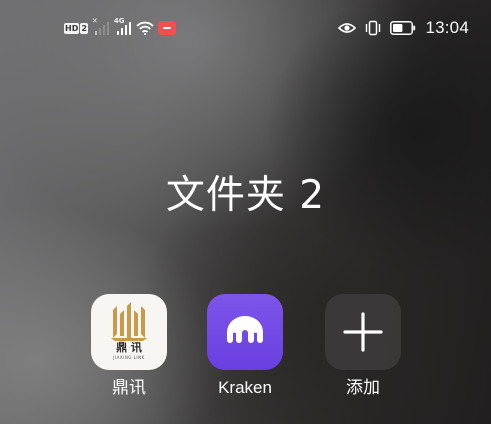 The width and height of the screenshot is (491, 424). What do you see at coordinates (398, 28) in the screenshot?
I see `battery-level-fill` at bounding box center [398, 28].